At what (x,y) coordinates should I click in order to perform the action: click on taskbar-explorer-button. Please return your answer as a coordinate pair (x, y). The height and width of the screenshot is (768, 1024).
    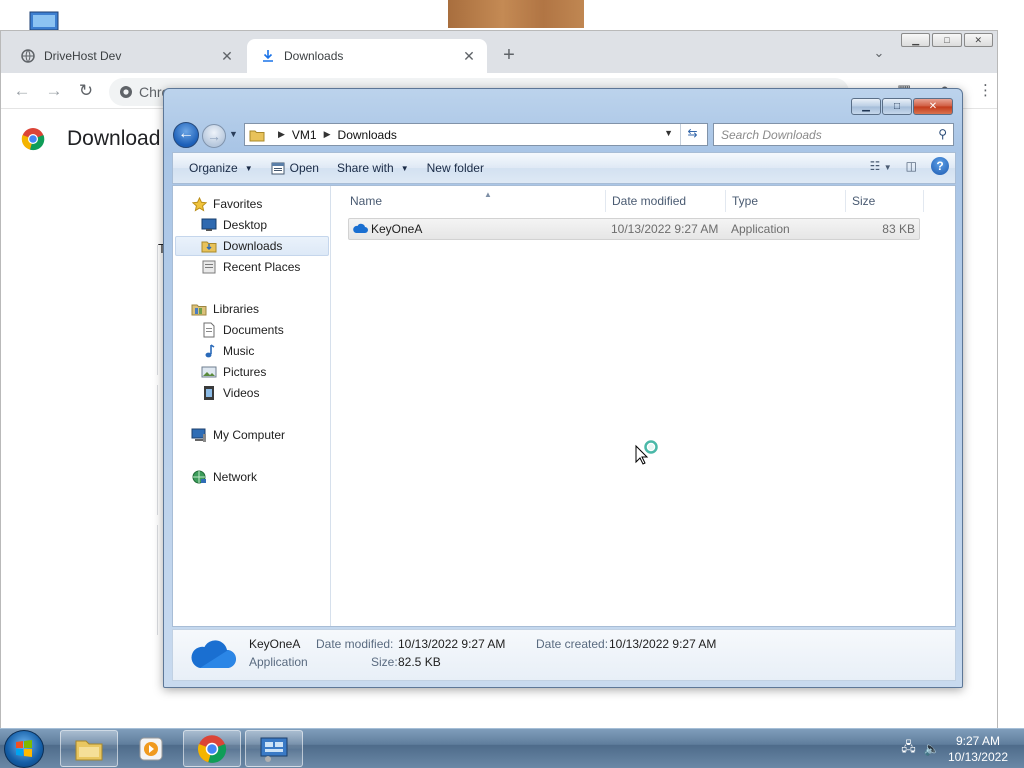
    Looking at the image, I should click on (89, 748).